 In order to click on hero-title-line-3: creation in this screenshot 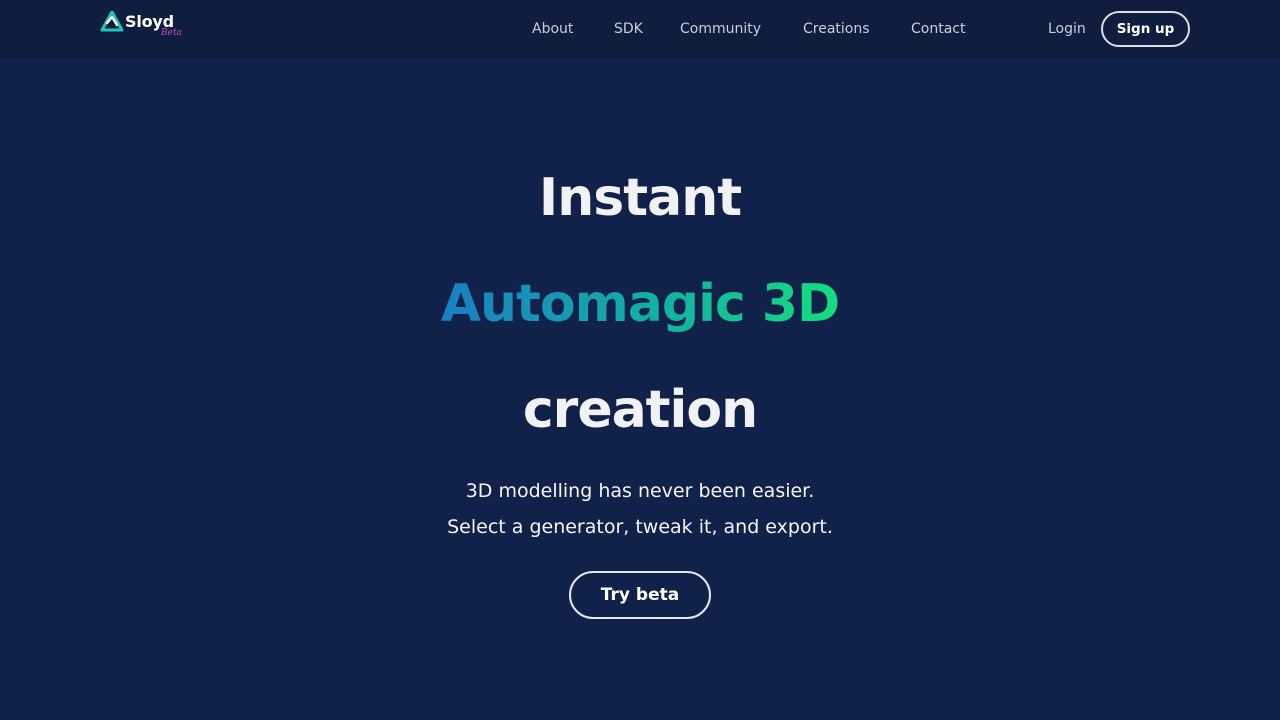, I will do `click(640, 410)`.